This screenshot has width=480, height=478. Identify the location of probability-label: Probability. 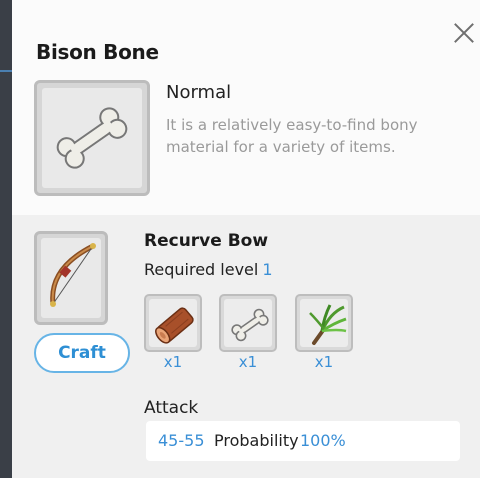
(256, 440).